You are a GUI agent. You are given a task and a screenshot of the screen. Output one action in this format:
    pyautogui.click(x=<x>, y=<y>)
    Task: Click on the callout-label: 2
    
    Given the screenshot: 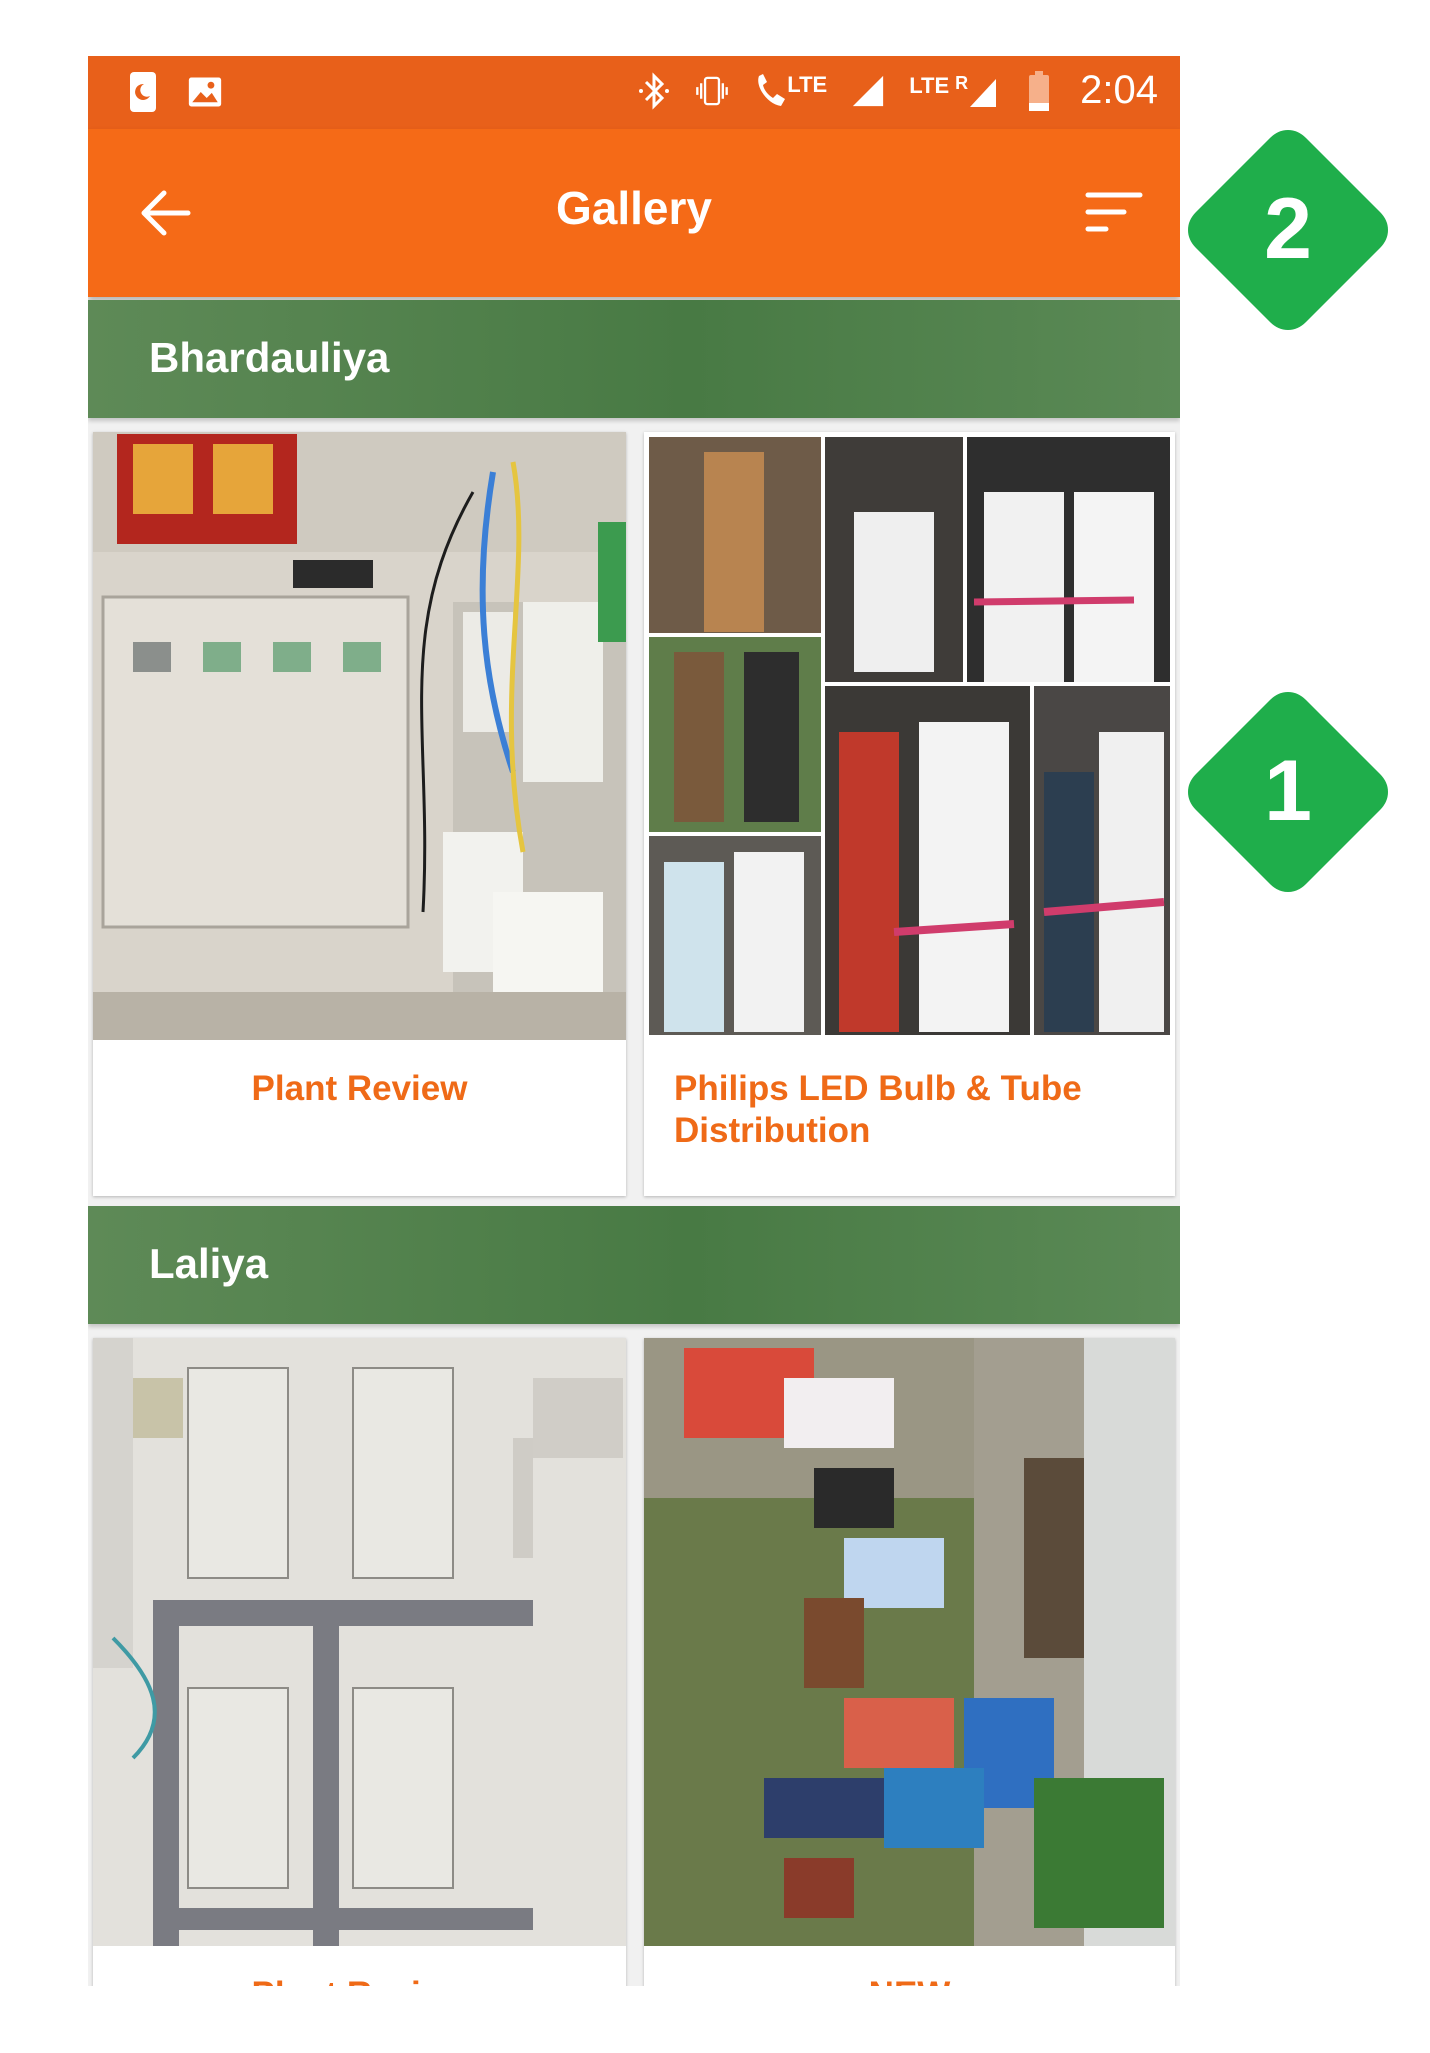 What is the action you would take?
    pyautogui.click(x=1288, y=229)
    